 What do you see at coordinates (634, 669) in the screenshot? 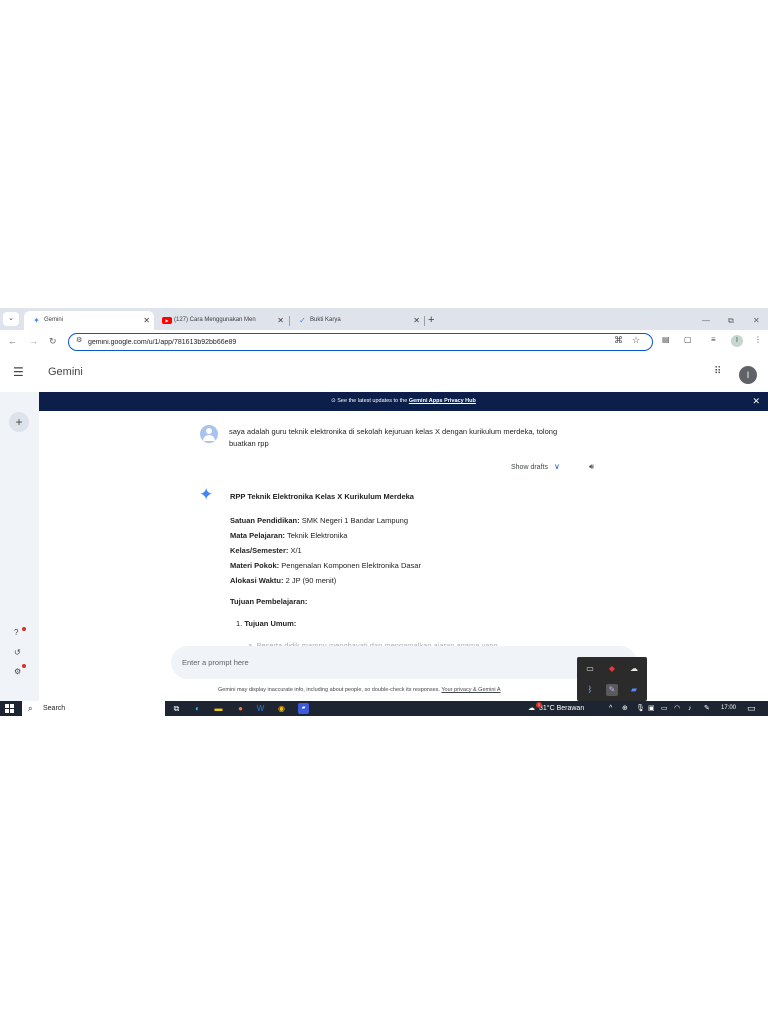
I see `tray-cloud-icon: ☁` at bounding box center [634, 669].